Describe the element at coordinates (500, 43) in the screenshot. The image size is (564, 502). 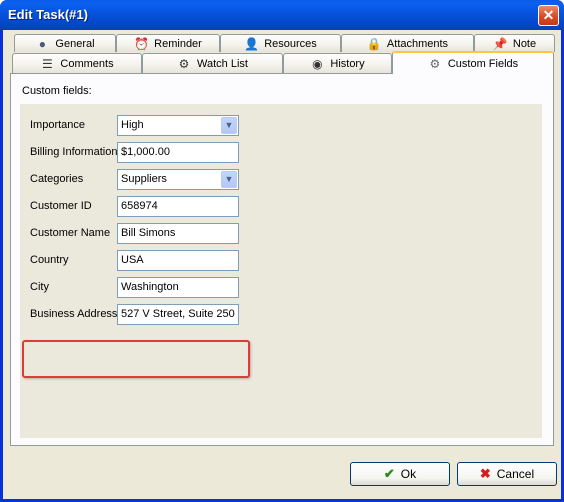
I see `pin-icon: 📌` at that location.